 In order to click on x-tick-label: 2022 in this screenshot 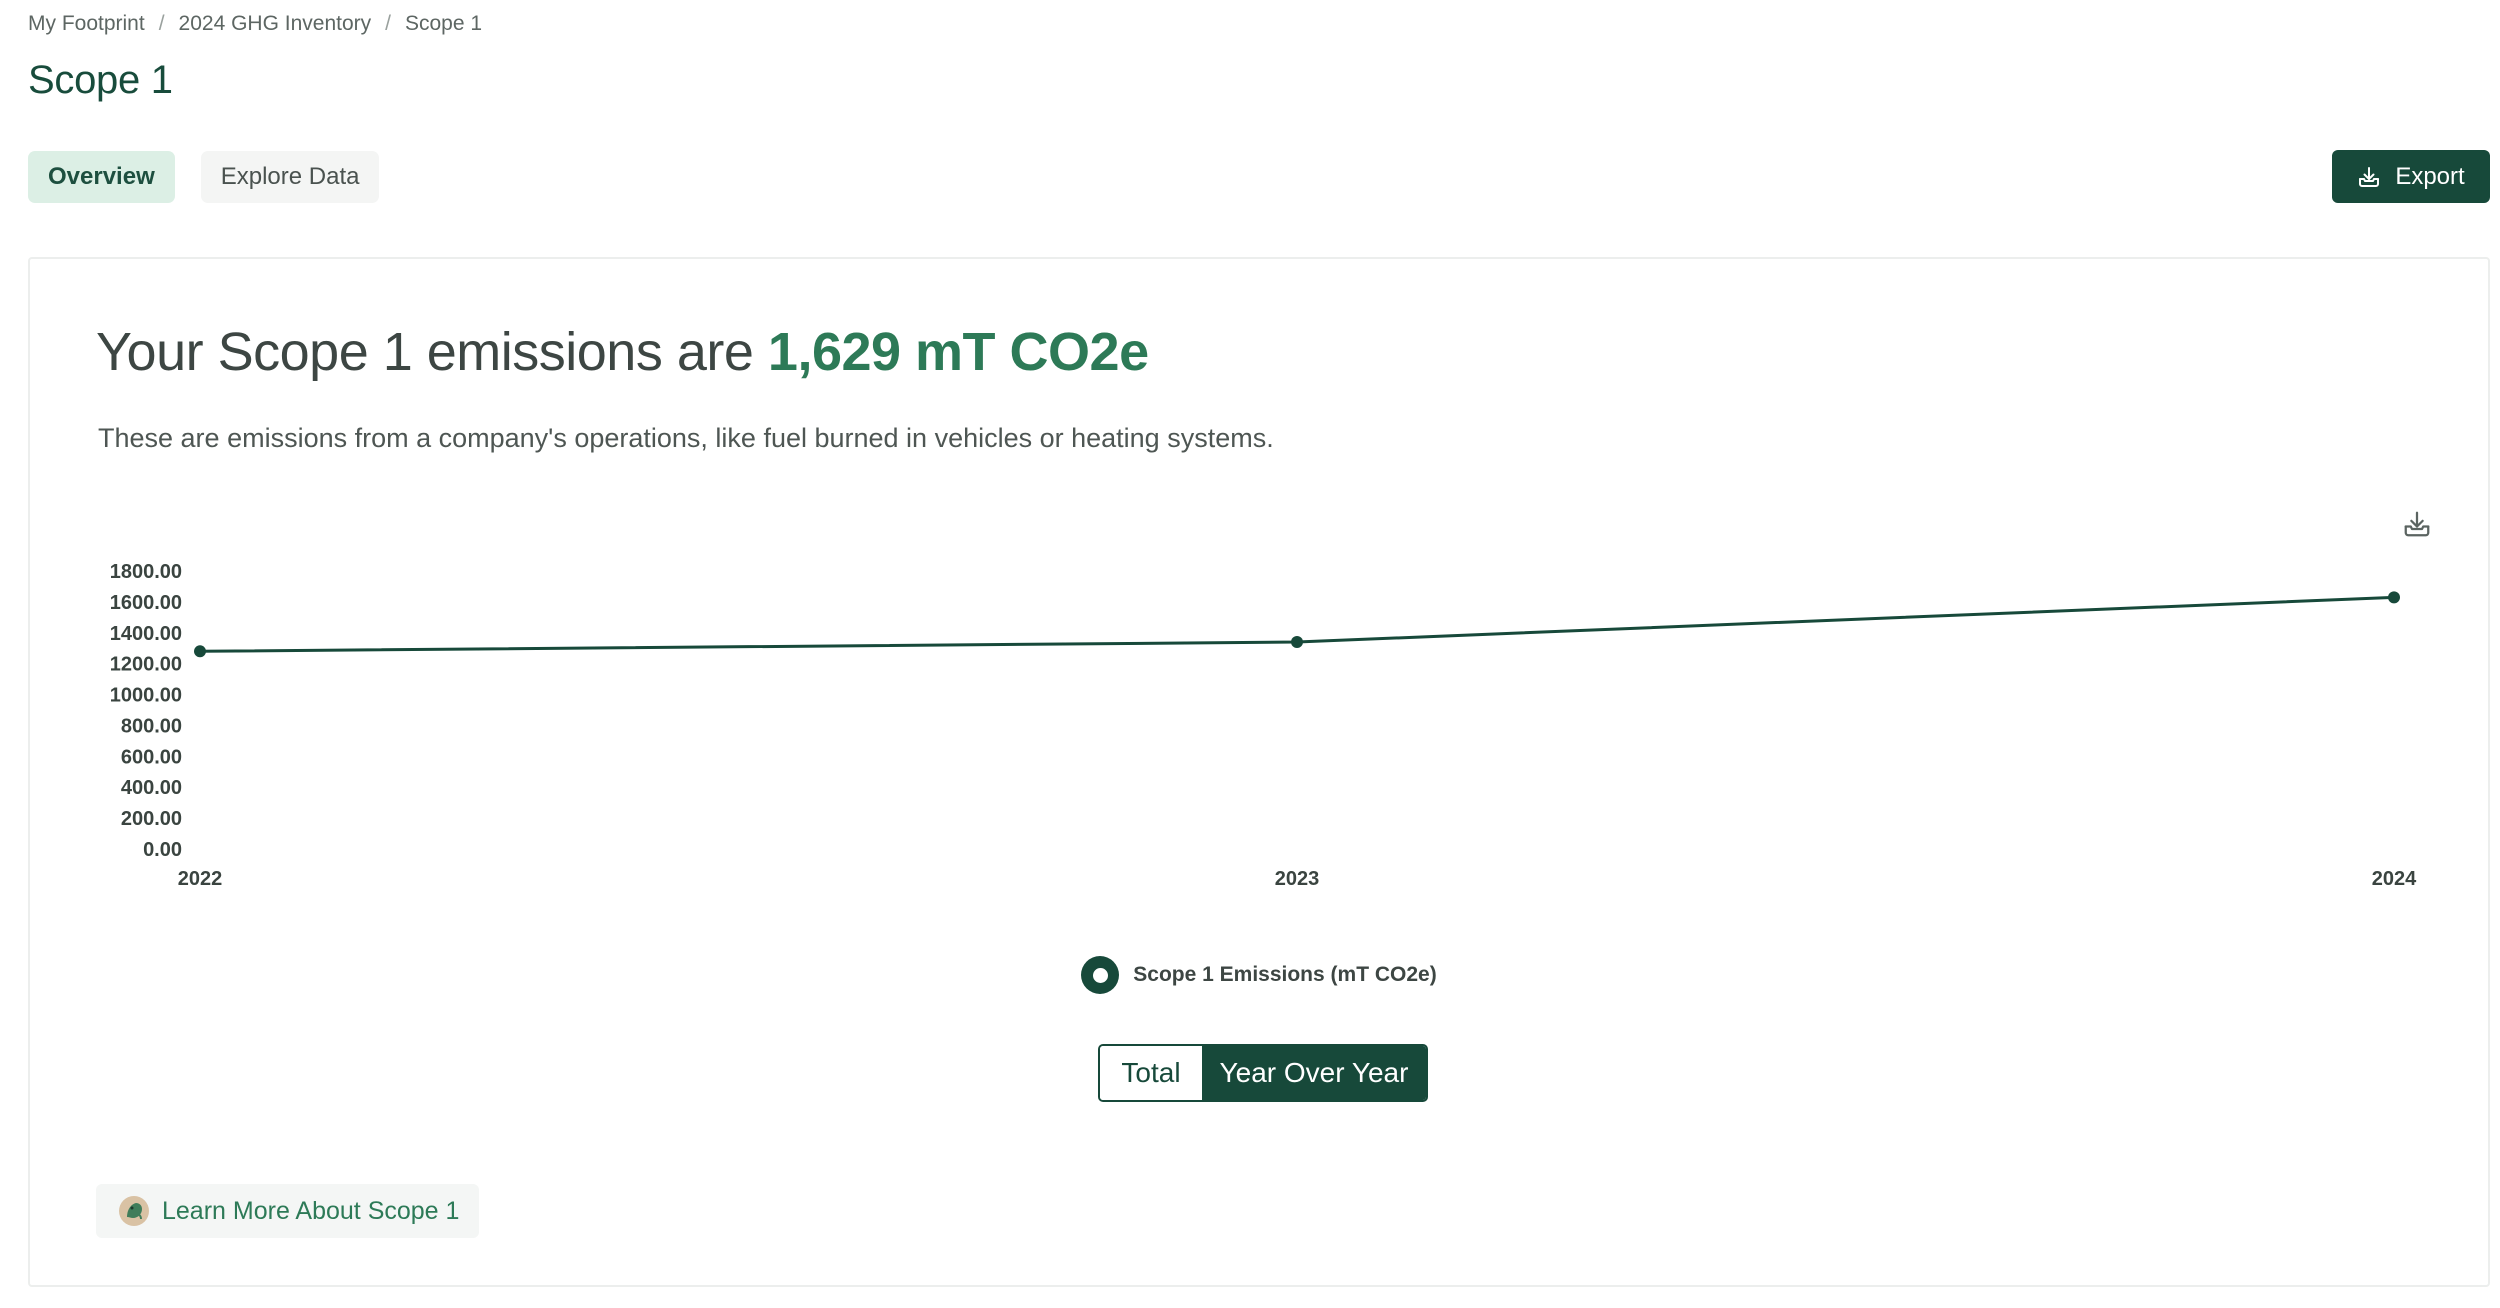, I will do `click(200, 879)`.